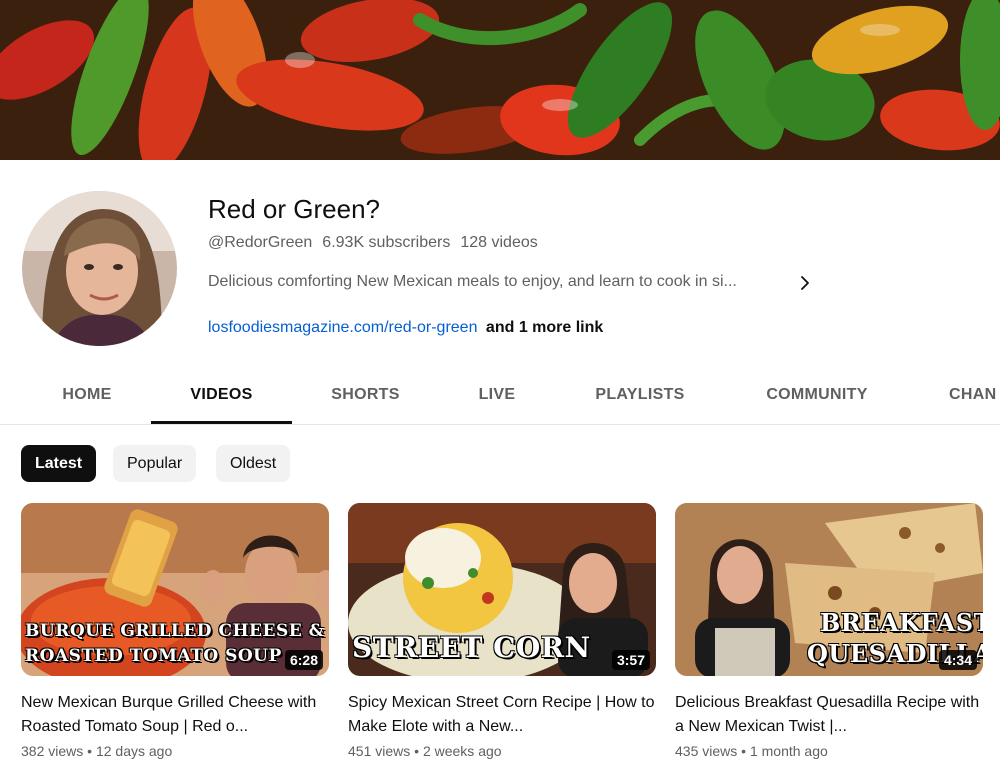  Describe the element at coordinates (87, 395) in the screenshot. I see `tab-home: HOME` at that location.